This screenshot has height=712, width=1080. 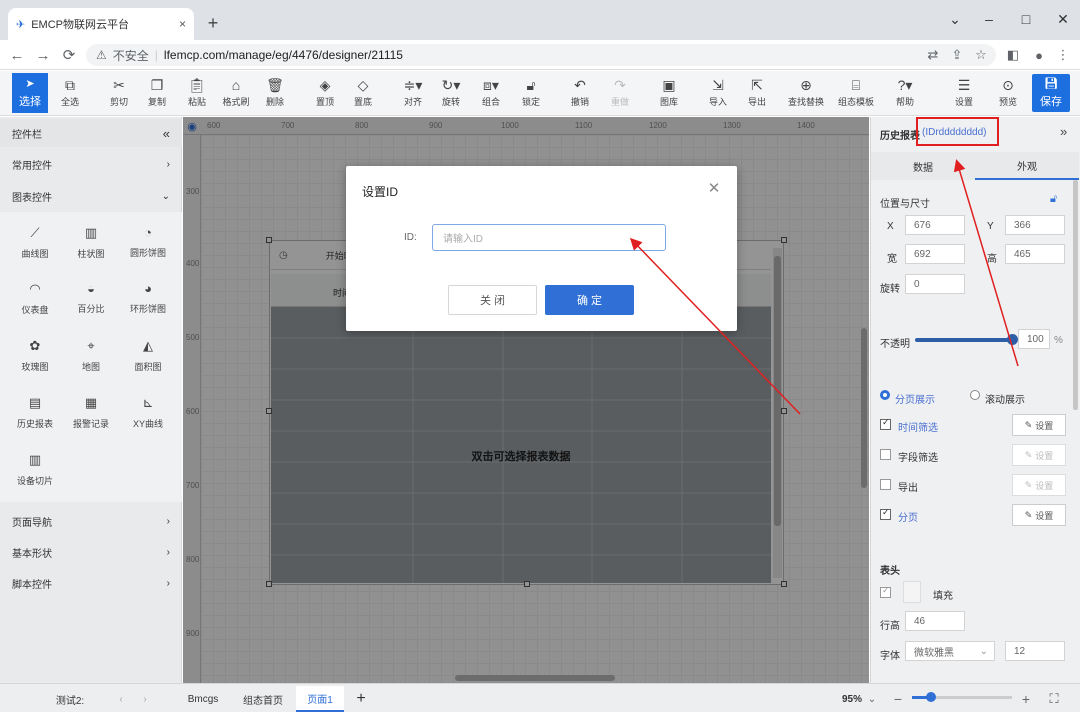 I want to click on page-tab: Bmcgs, so click(x=203, y=699).